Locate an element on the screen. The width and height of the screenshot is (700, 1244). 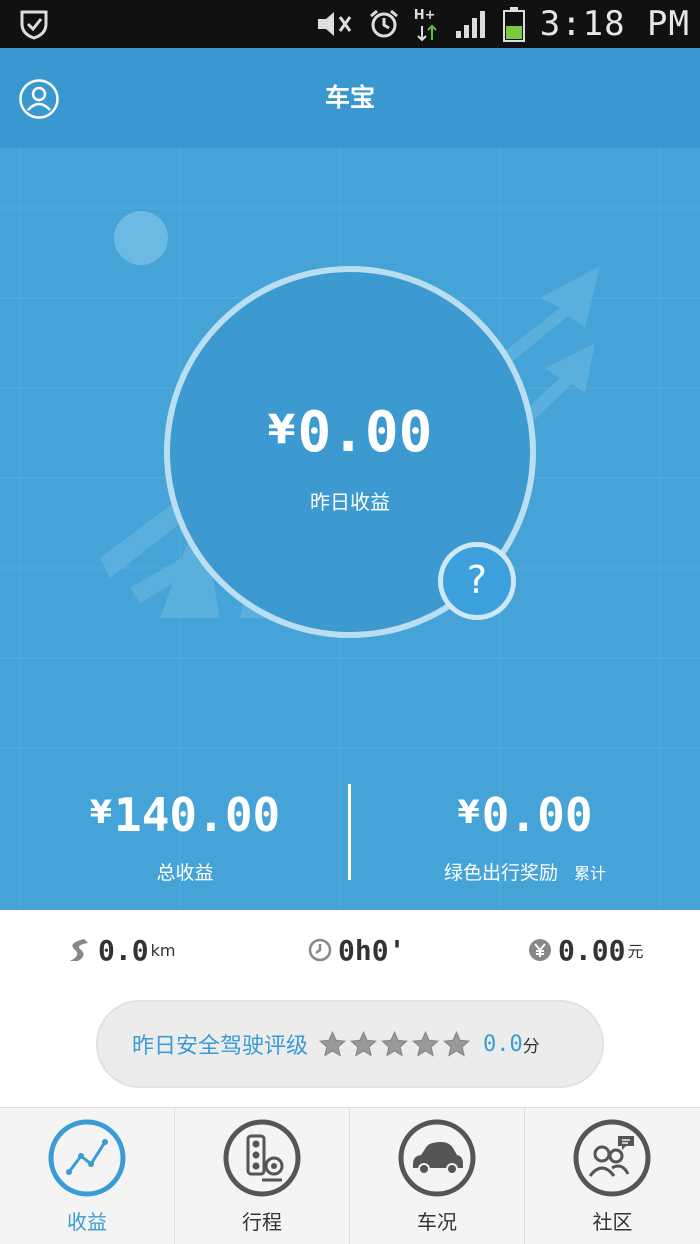
money-summary: 0.00 元 is located at coordinates (585, 950).